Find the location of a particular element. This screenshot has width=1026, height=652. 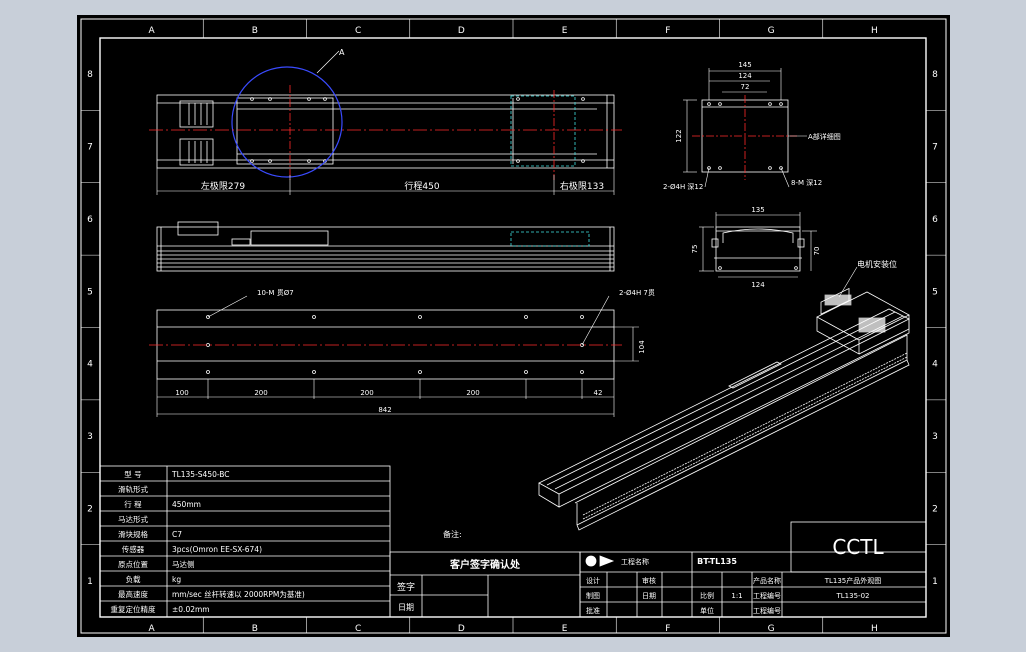

grid-col-A-top: A is located at coordinates (152, 31).